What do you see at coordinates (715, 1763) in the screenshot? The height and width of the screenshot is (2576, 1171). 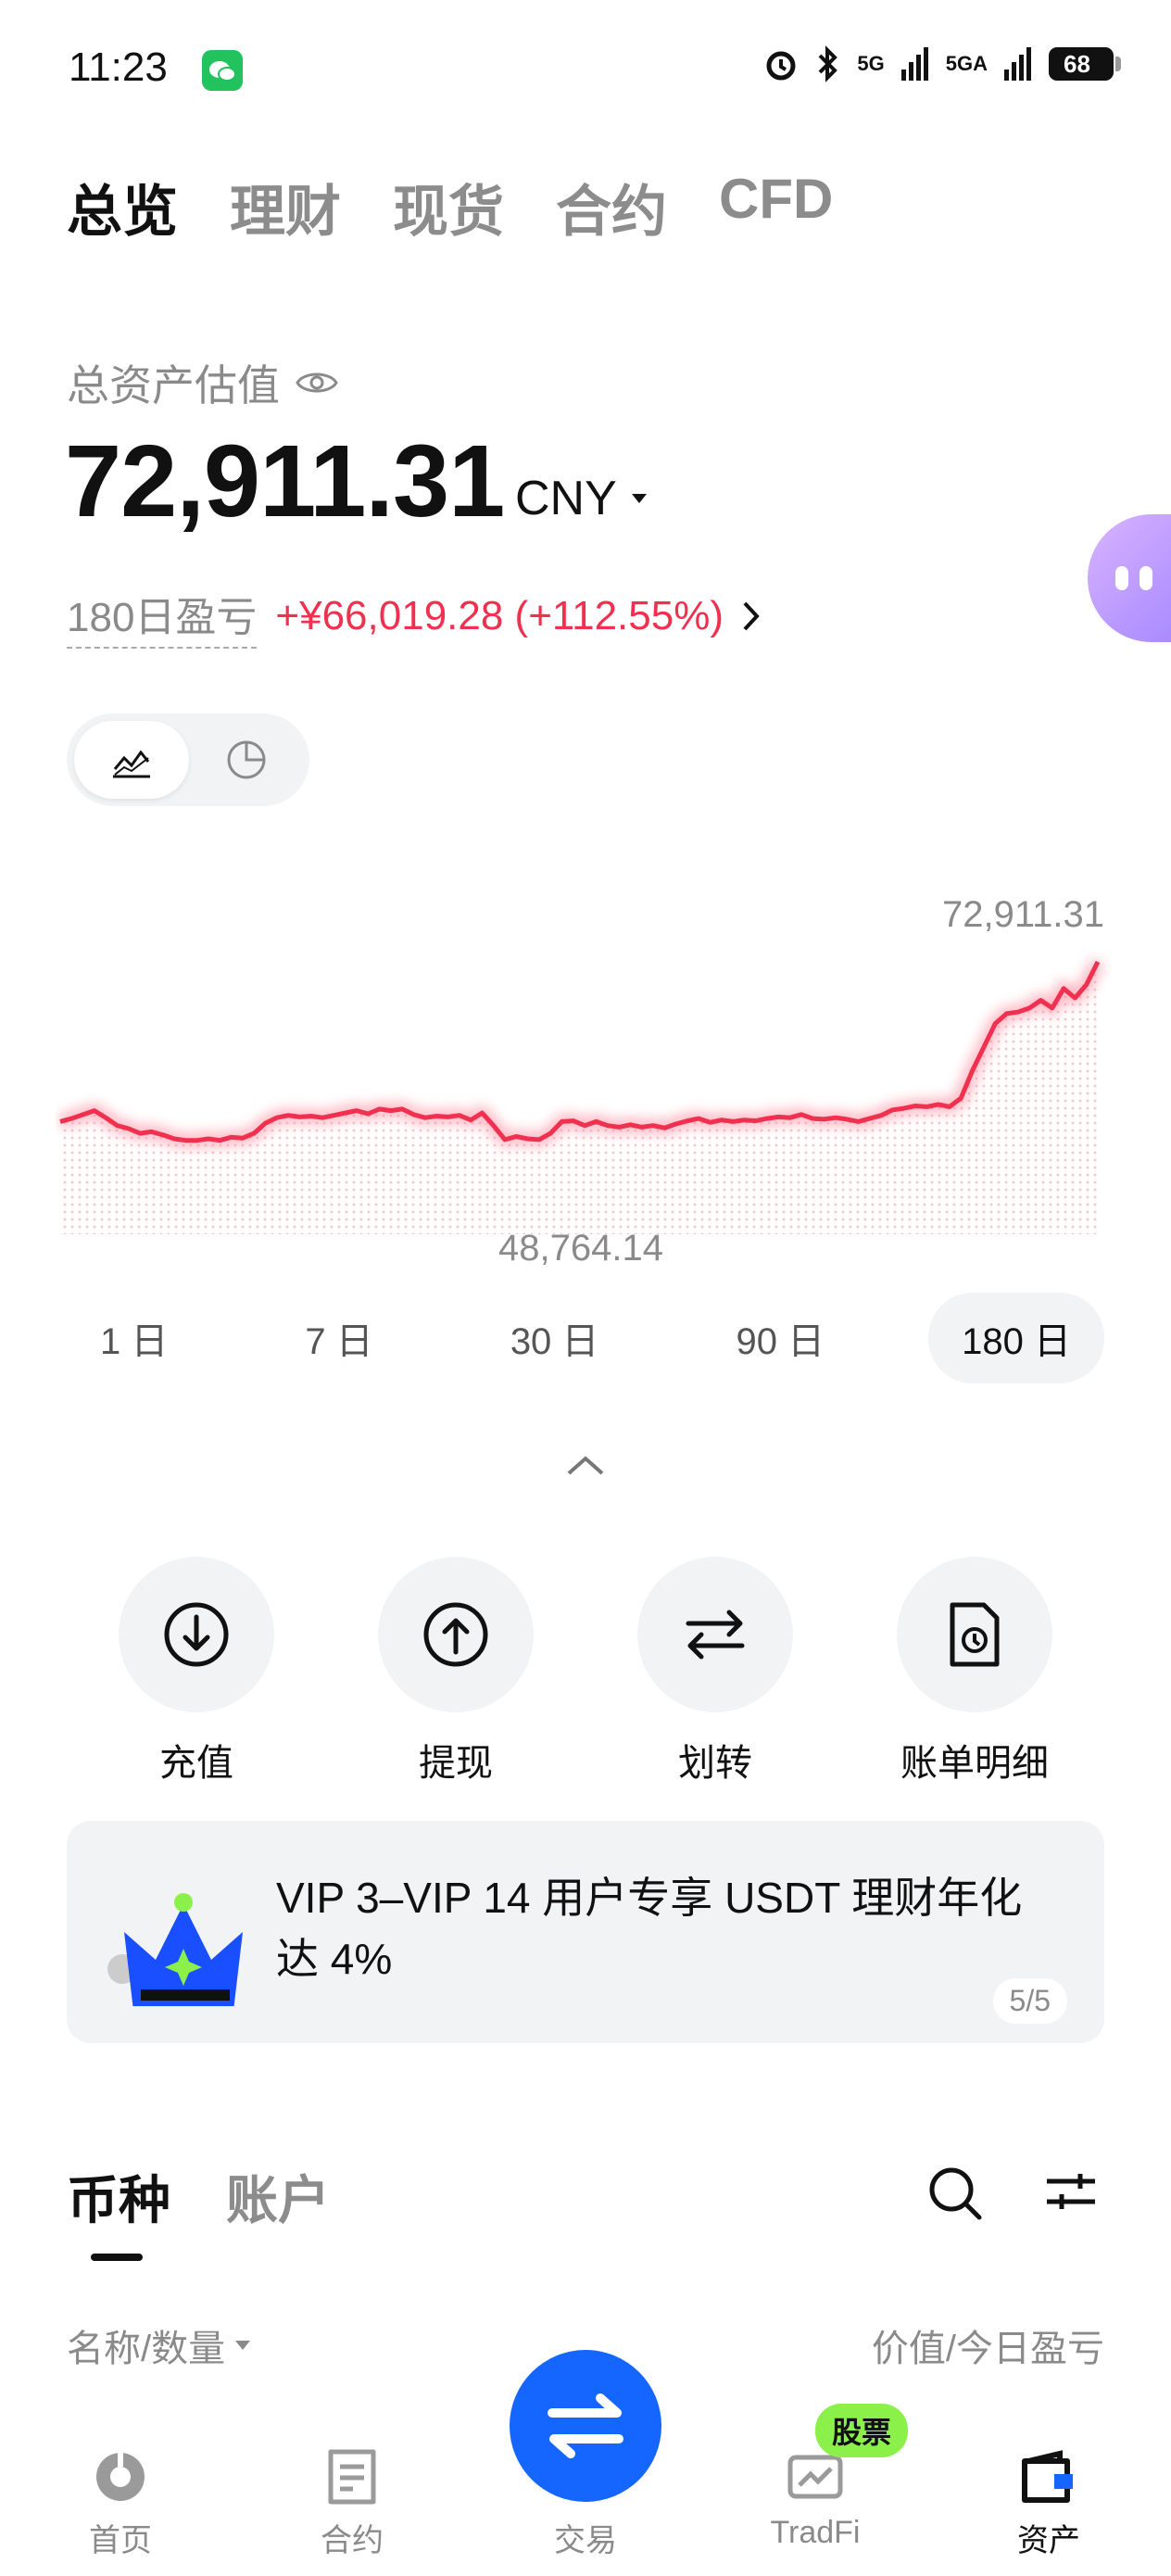 I see `transfer-label: 划转` at bounding box center [715, 1763].